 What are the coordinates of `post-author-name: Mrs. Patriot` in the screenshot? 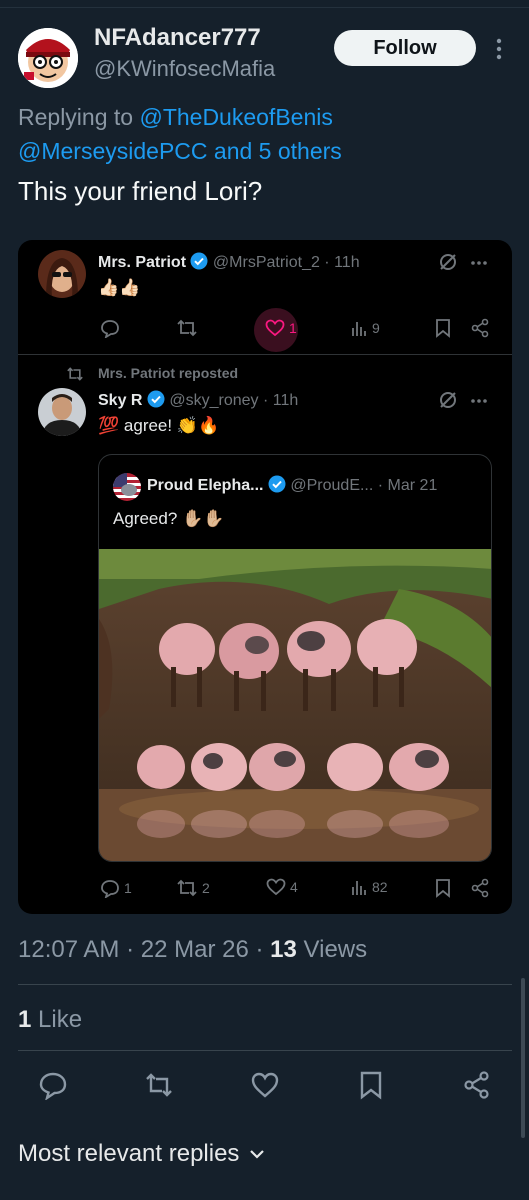 It's located at (142, 262).